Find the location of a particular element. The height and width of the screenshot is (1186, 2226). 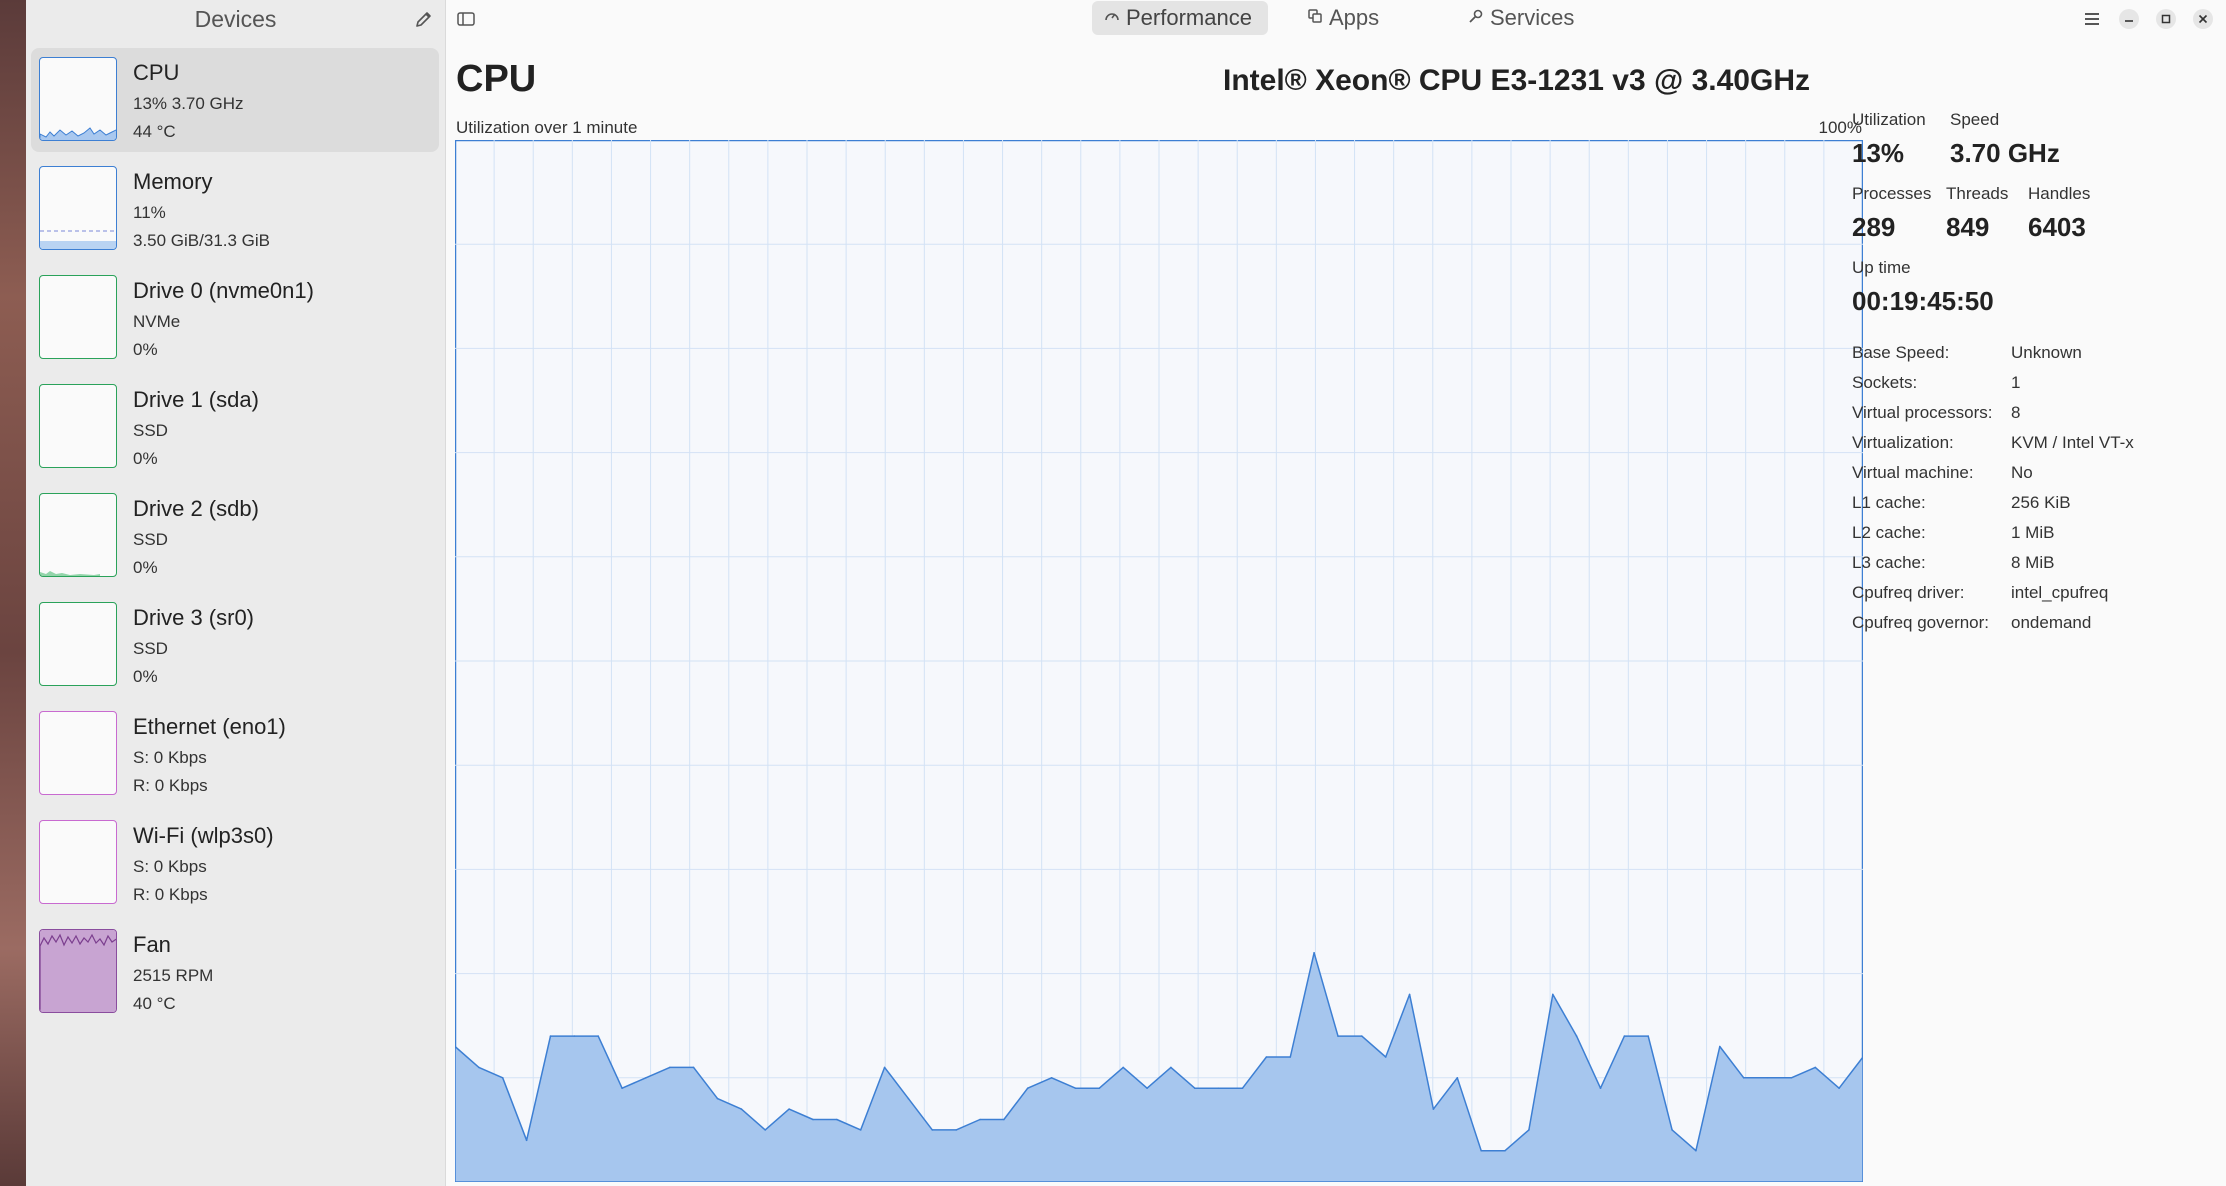

uptime-label: Up time is located at coordinates (1881, 267).